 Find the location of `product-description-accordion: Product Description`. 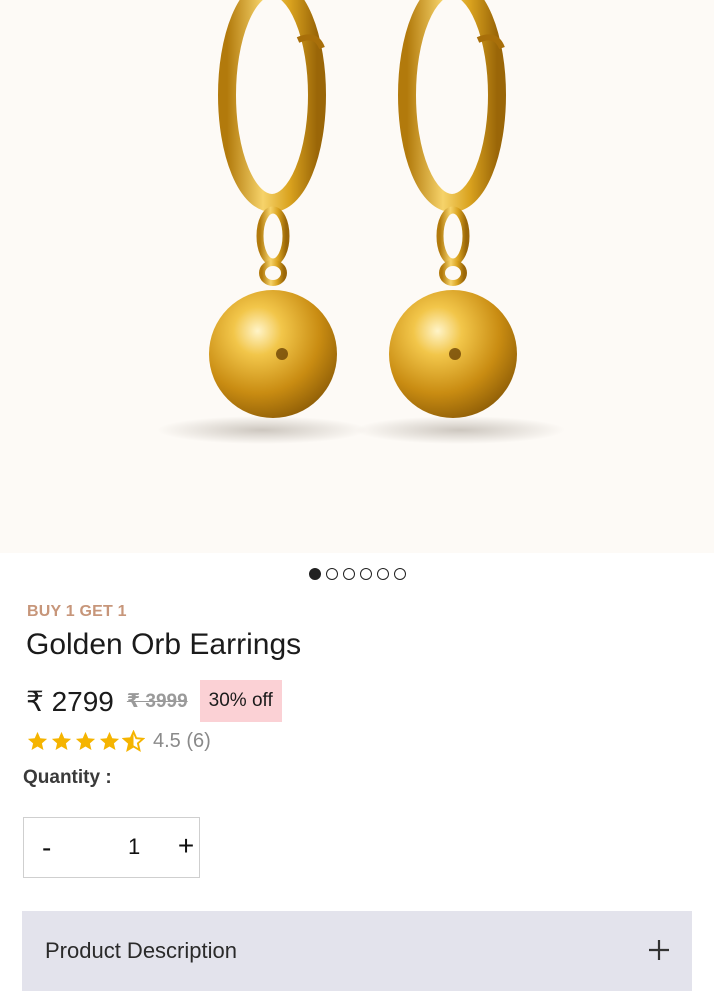

product-description-accordion: Product Description is located at coordinates (357, 951).